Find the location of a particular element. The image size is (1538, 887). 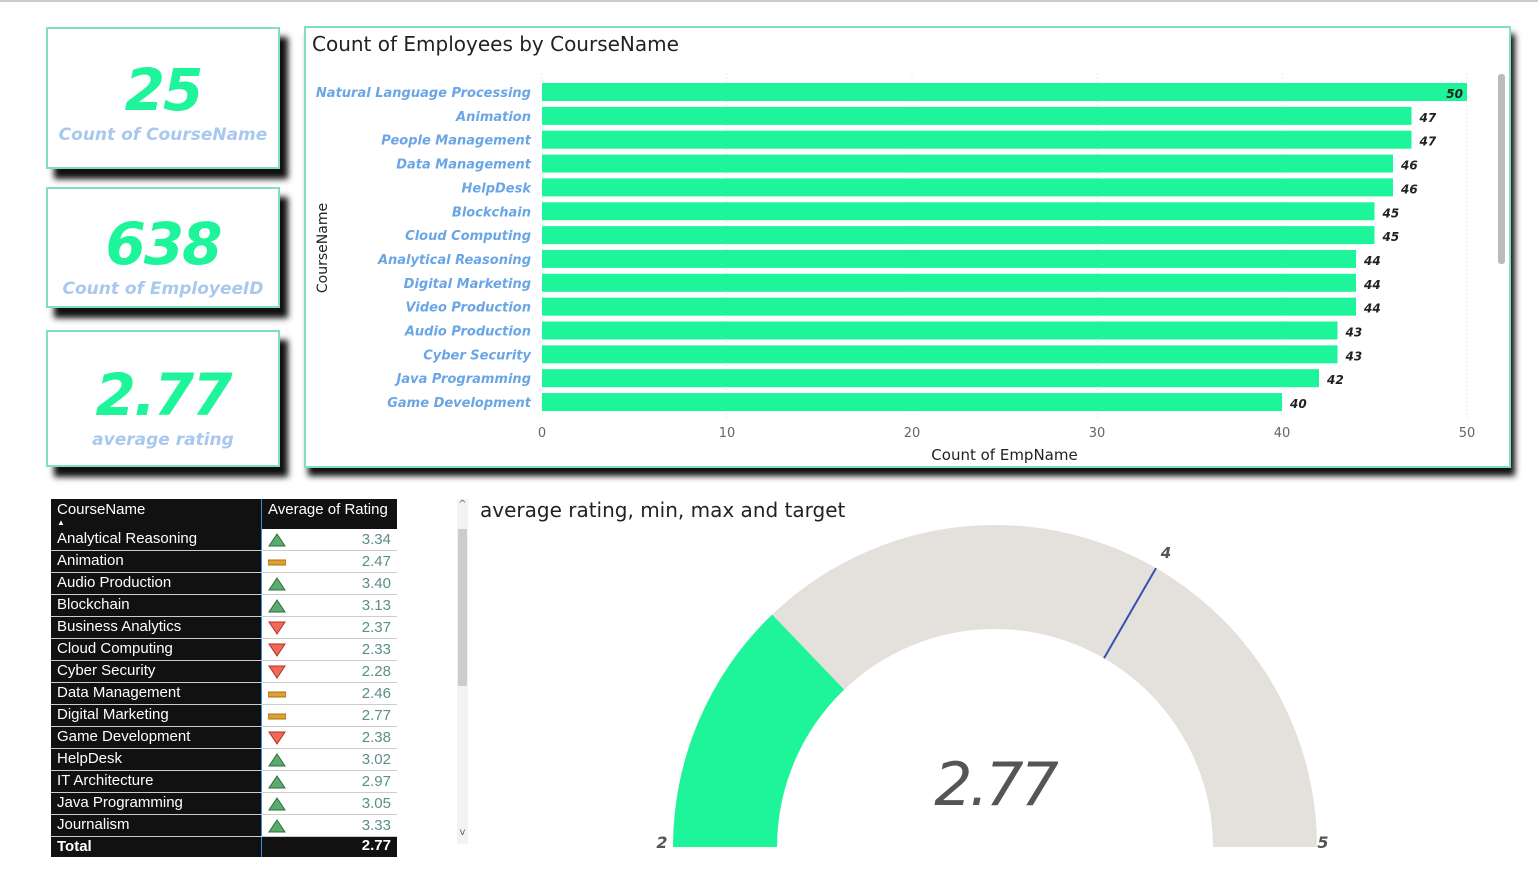

table-row: Data Management 2.46 is located at coordinates (224, 694).